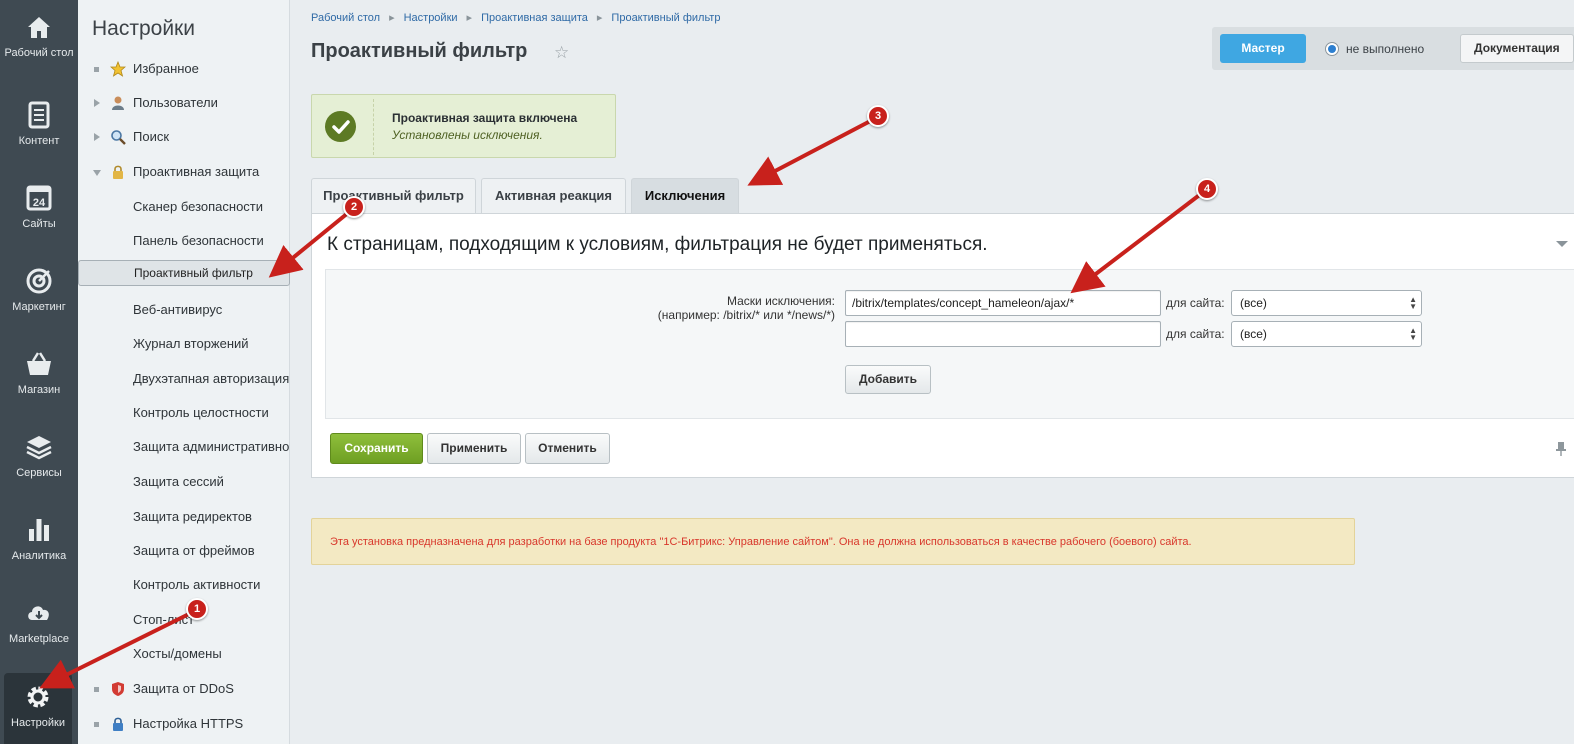  I want to click on menu-item-users: Пользователи, so click(184, 103).